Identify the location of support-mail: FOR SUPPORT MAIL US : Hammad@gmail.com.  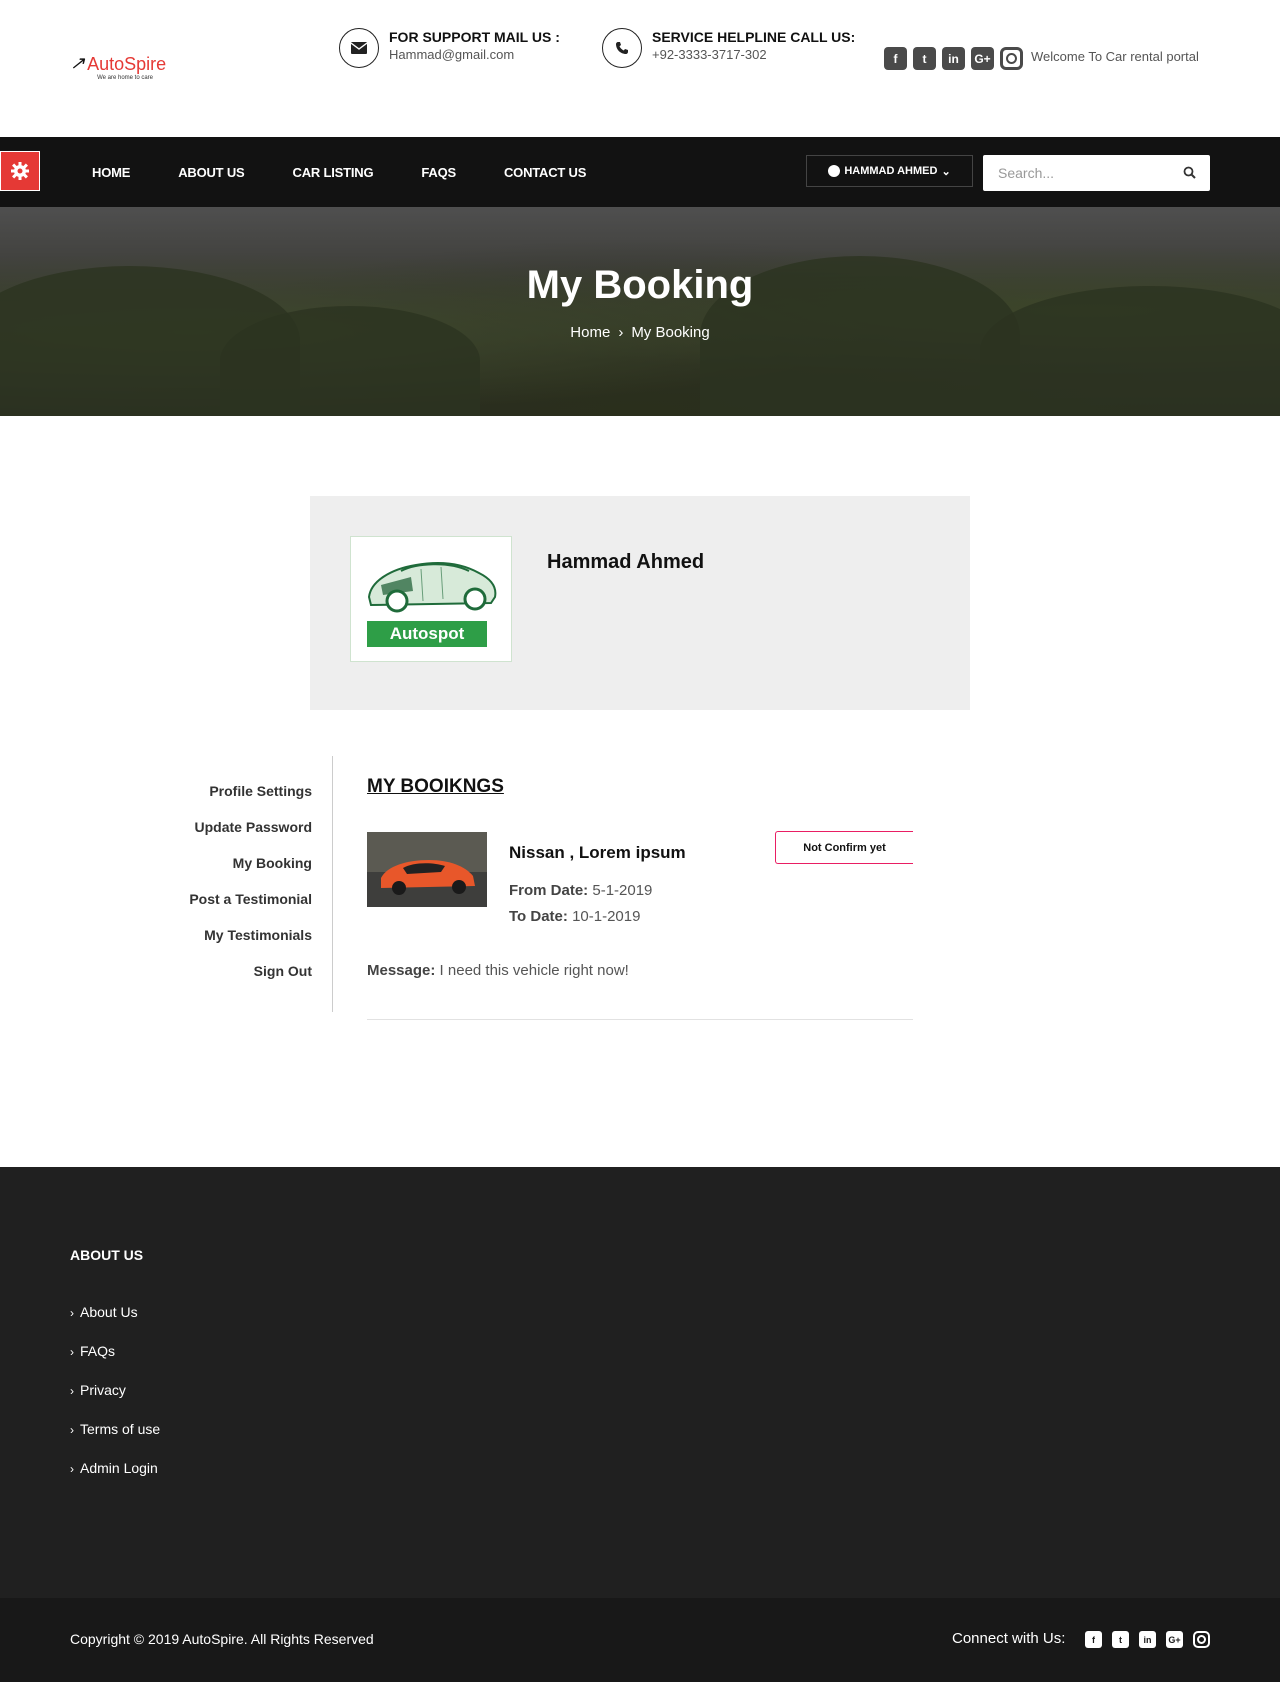
(449, 48).